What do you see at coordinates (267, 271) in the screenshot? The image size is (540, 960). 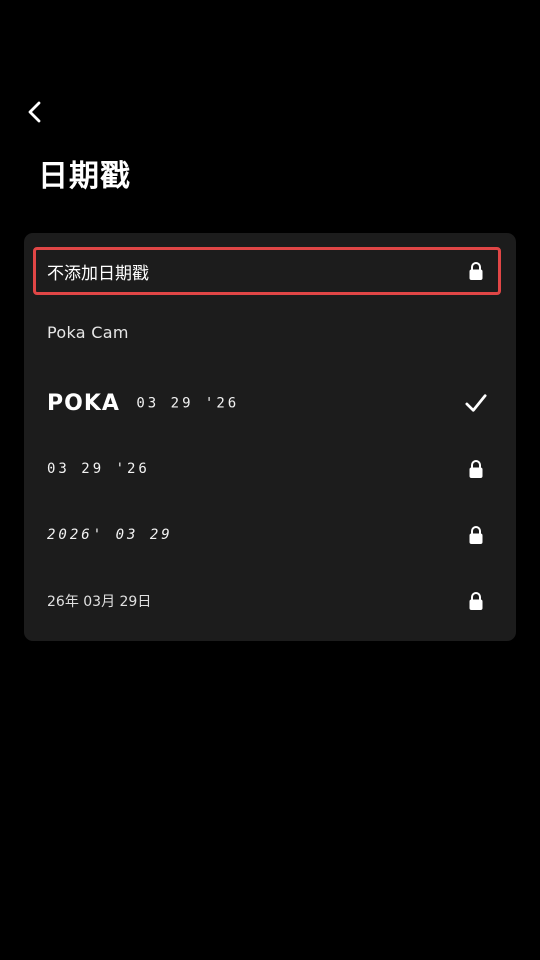 I see `option-no-date-stamp: 不添加日期戳` at bounding box center [267, 271].